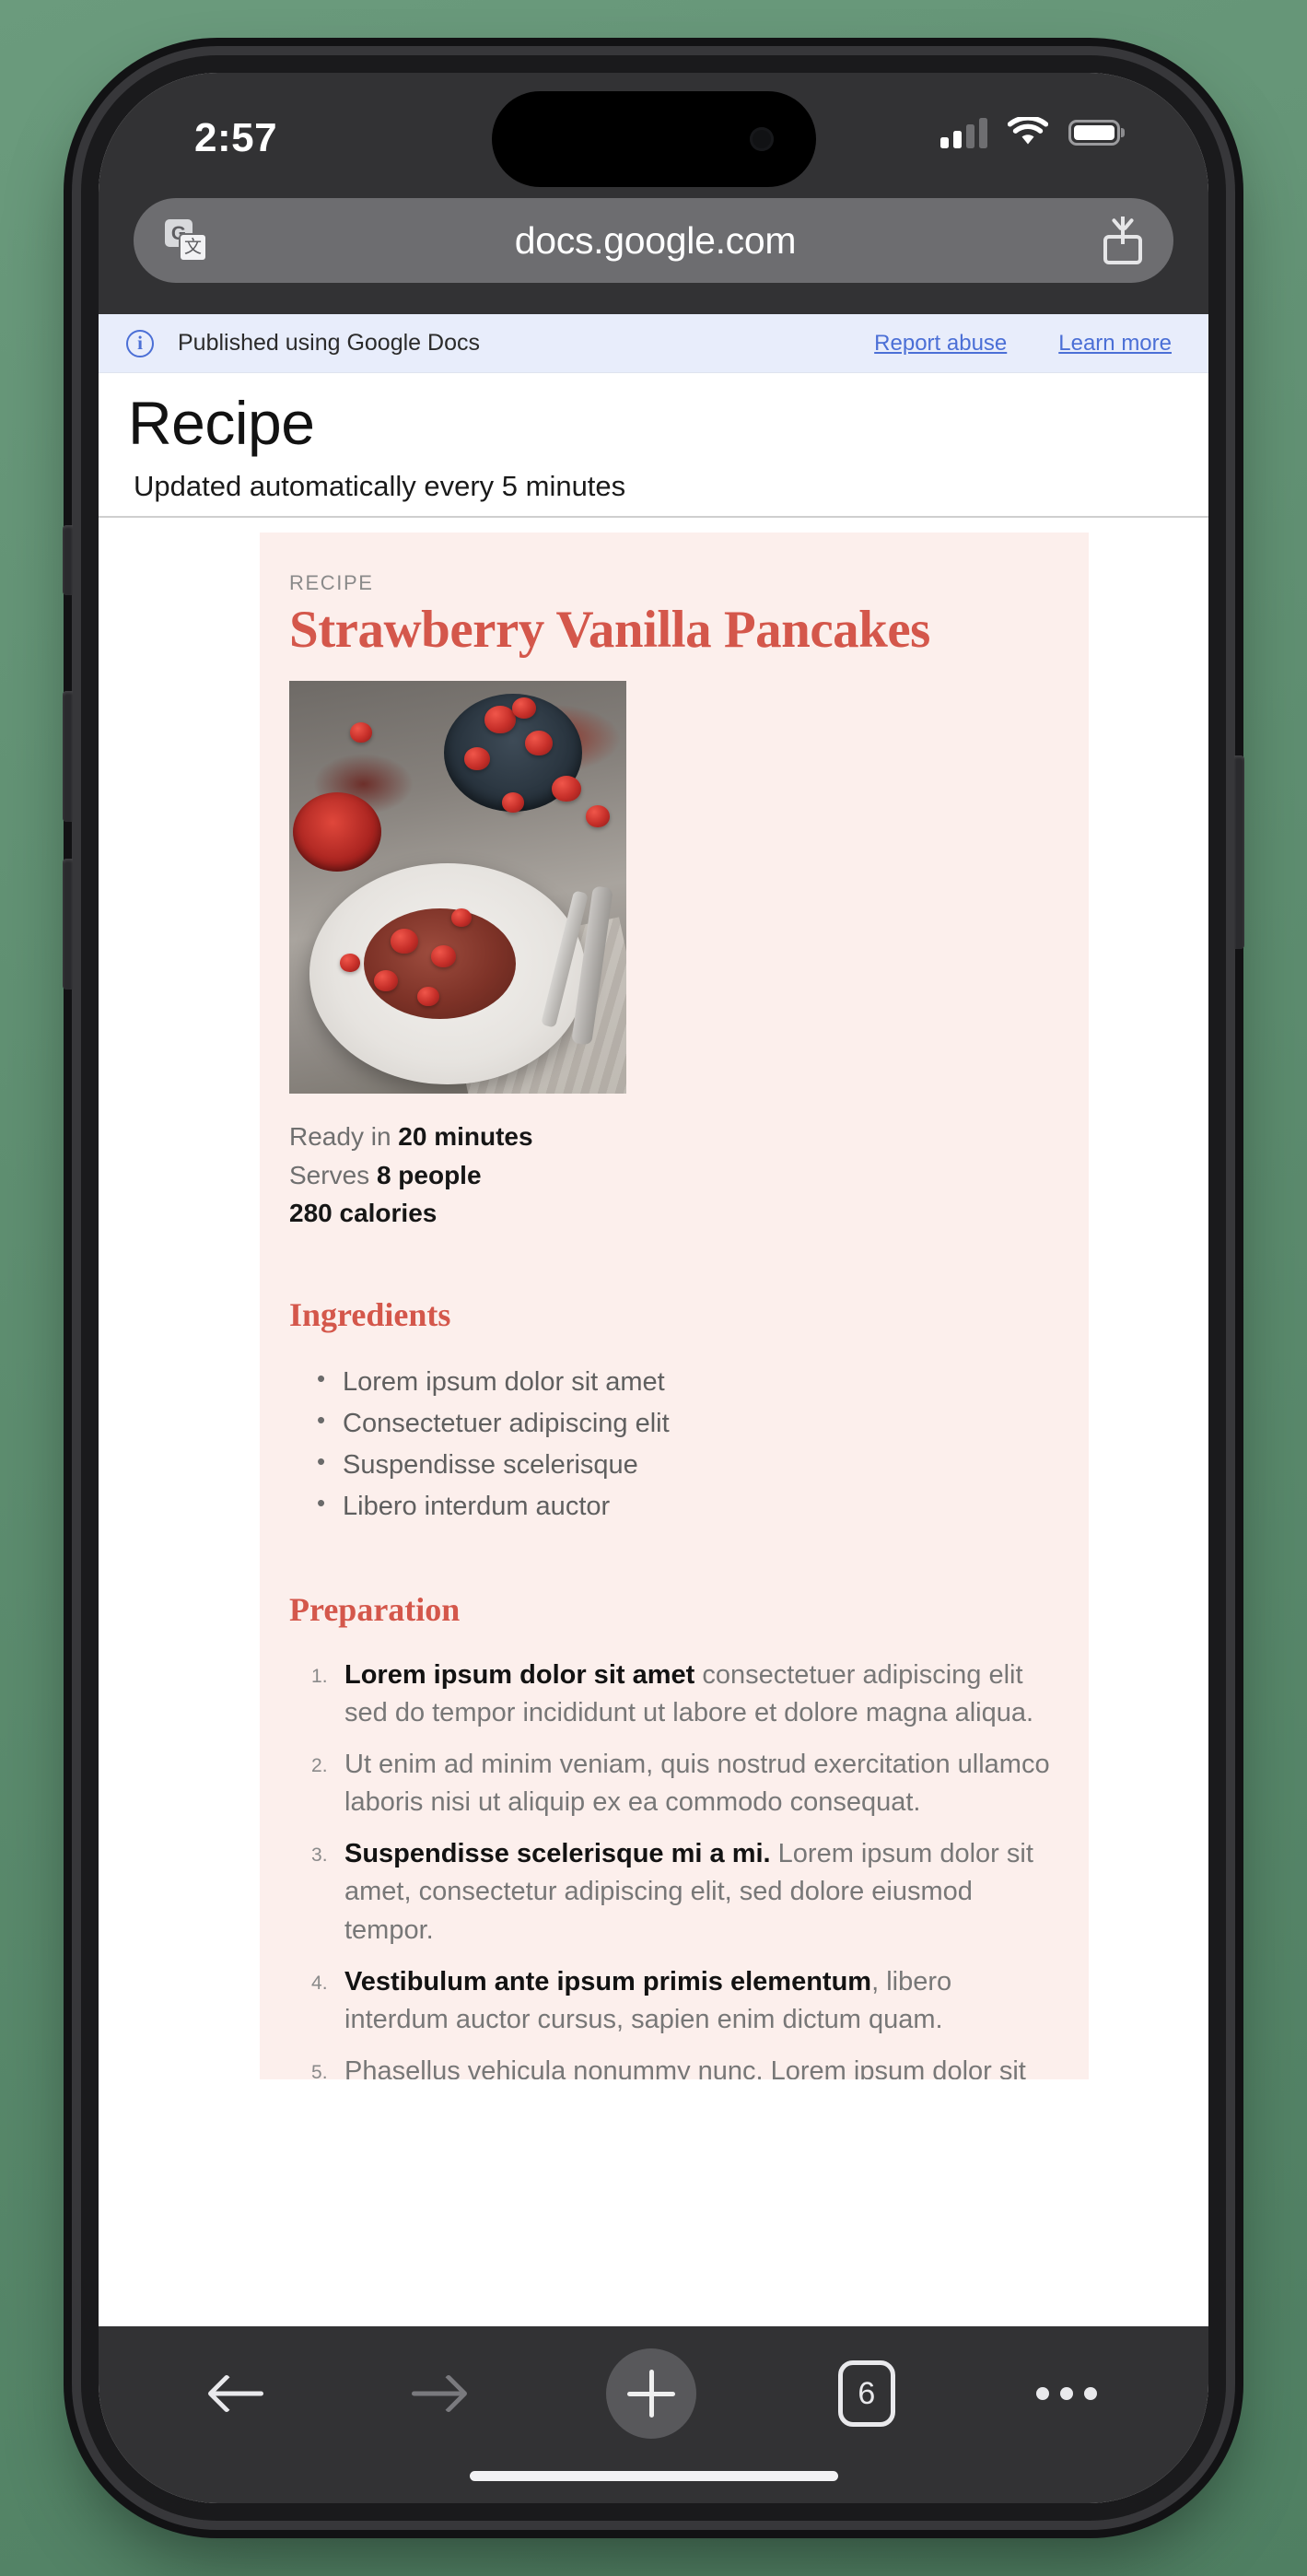 Image resolution: width=1307 pixels, height=2576 pixels. I want to click on recipe-kicker: RECIPE, so click(332, 582).